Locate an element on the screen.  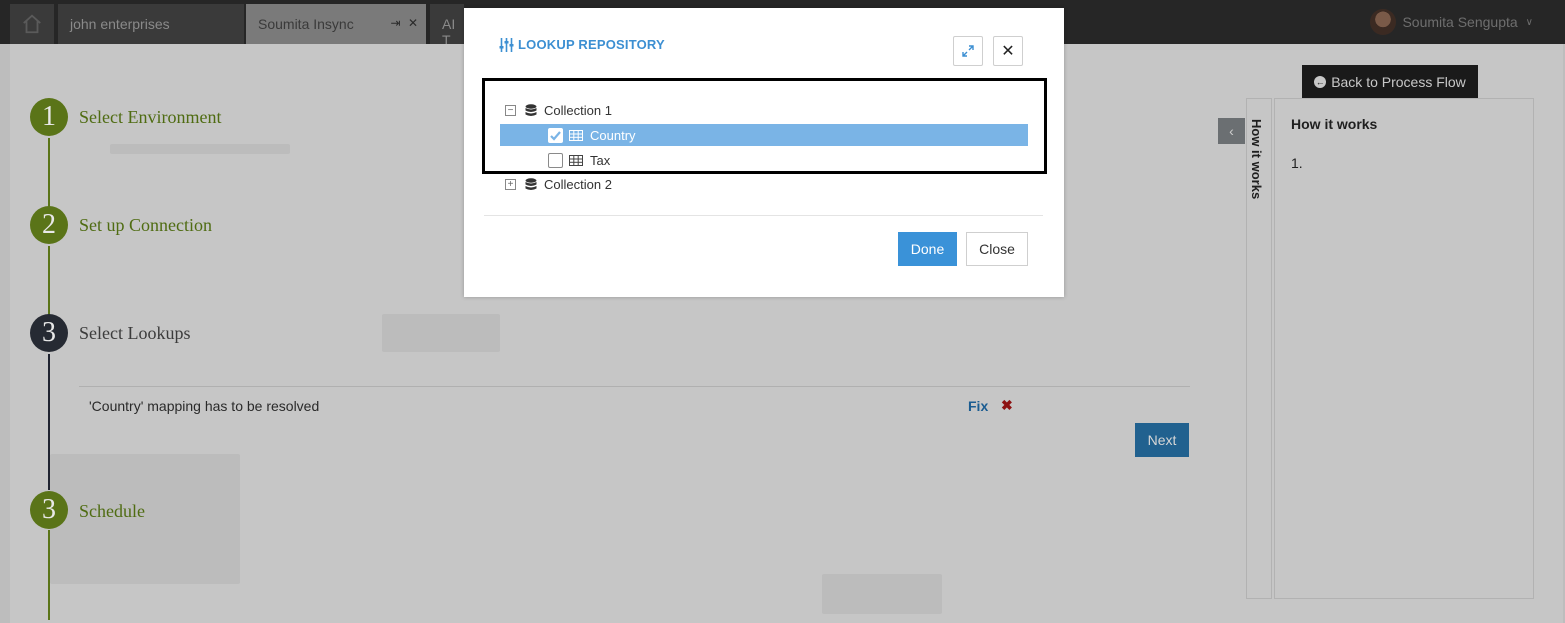
tab-label: Soumita Insync is located at coordinates (306, 24).